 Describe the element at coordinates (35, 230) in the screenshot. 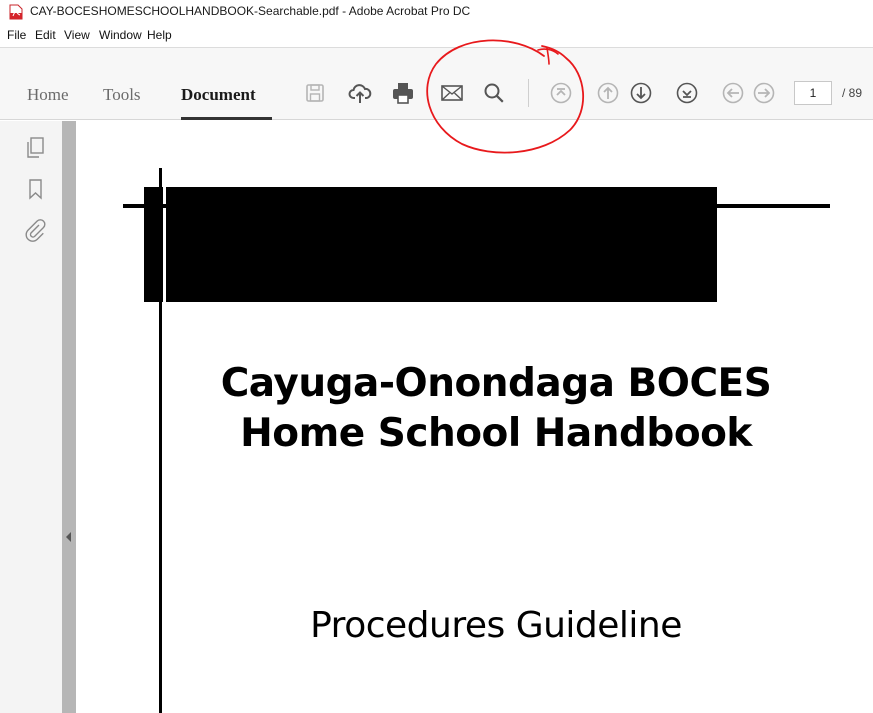

I see `attachment-icon` at that location.